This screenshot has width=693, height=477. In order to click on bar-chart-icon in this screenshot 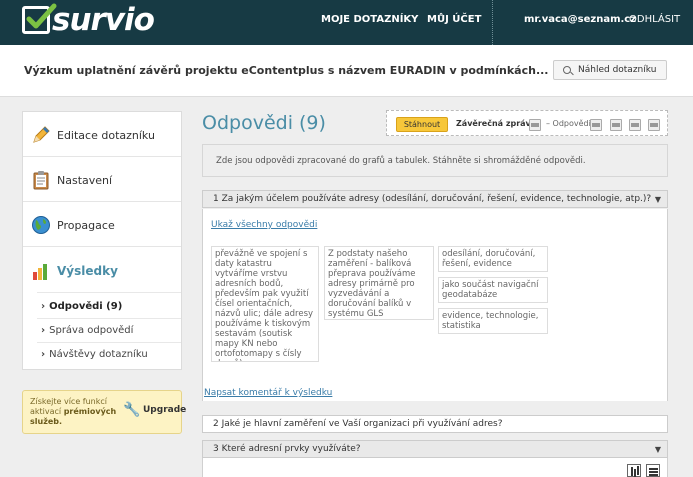, I will do `click(40, 272)`.